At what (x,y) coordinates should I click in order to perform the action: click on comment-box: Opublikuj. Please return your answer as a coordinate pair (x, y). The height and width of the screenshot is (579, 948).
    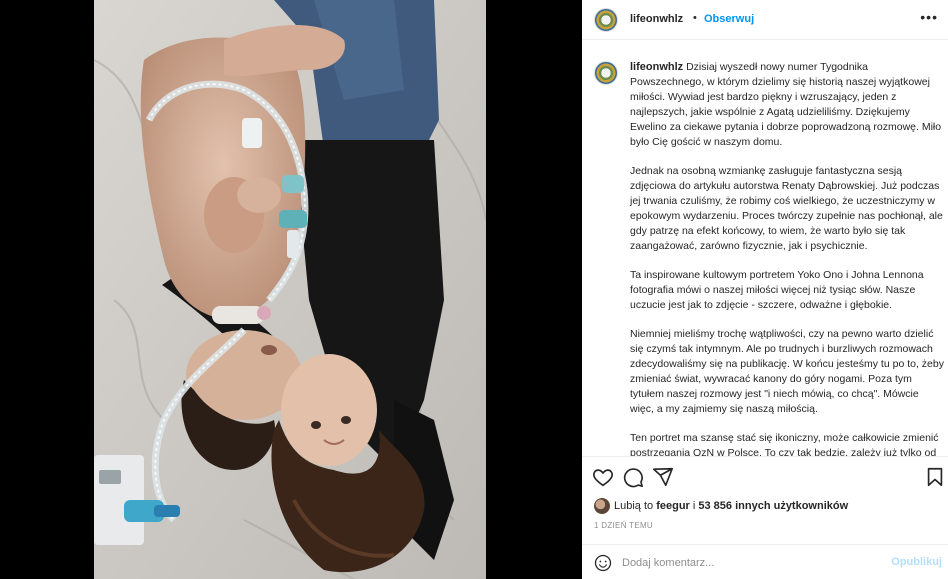
    Looking at the image, I should click on (765, 561).